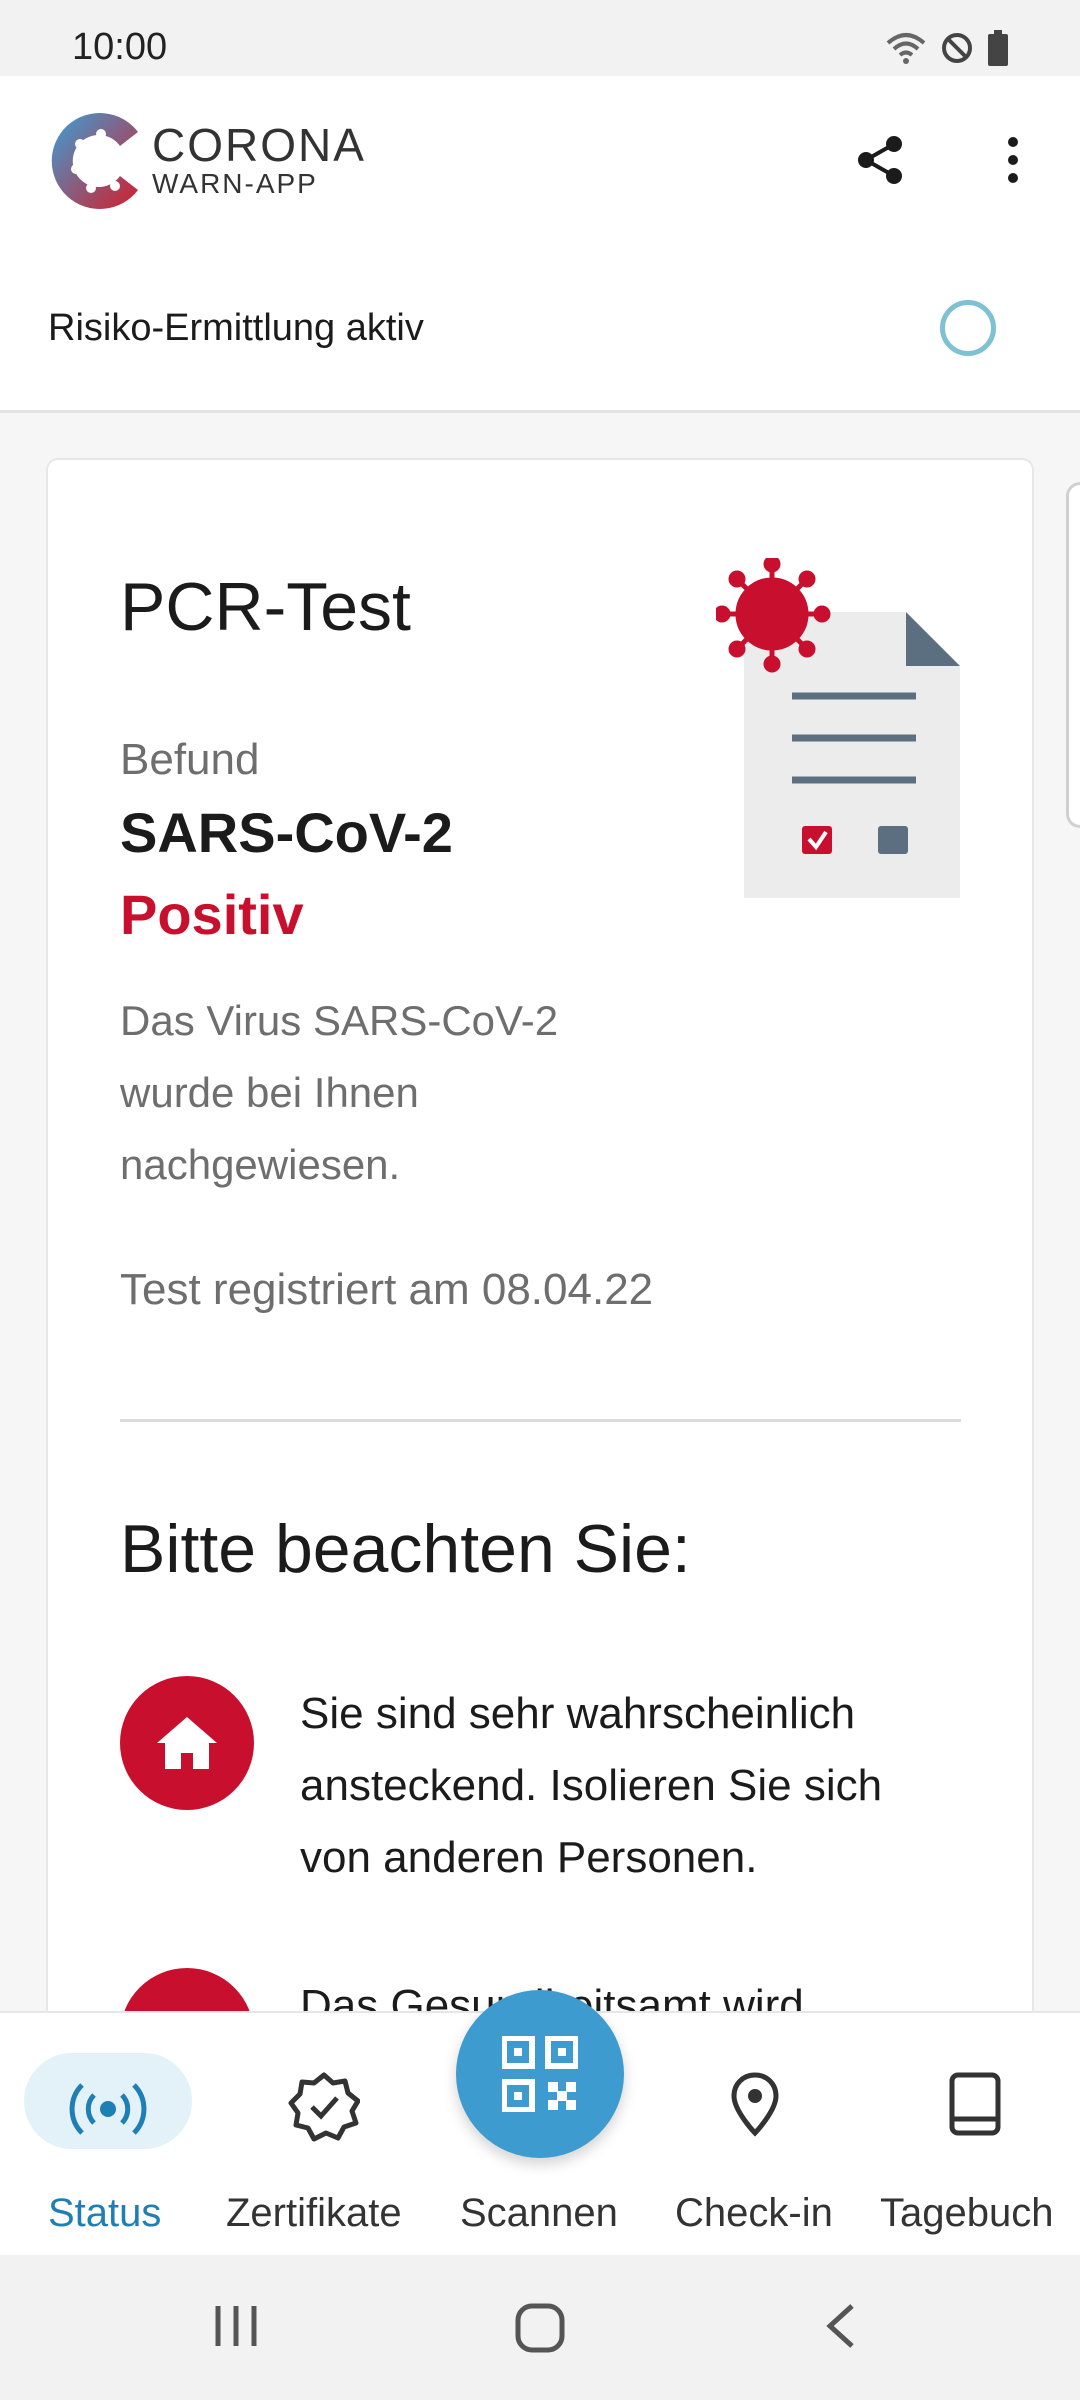  What do you see at coordinates (880, 160) in the screenshot?
I see `share-icon` at bounding box center [880, 160].